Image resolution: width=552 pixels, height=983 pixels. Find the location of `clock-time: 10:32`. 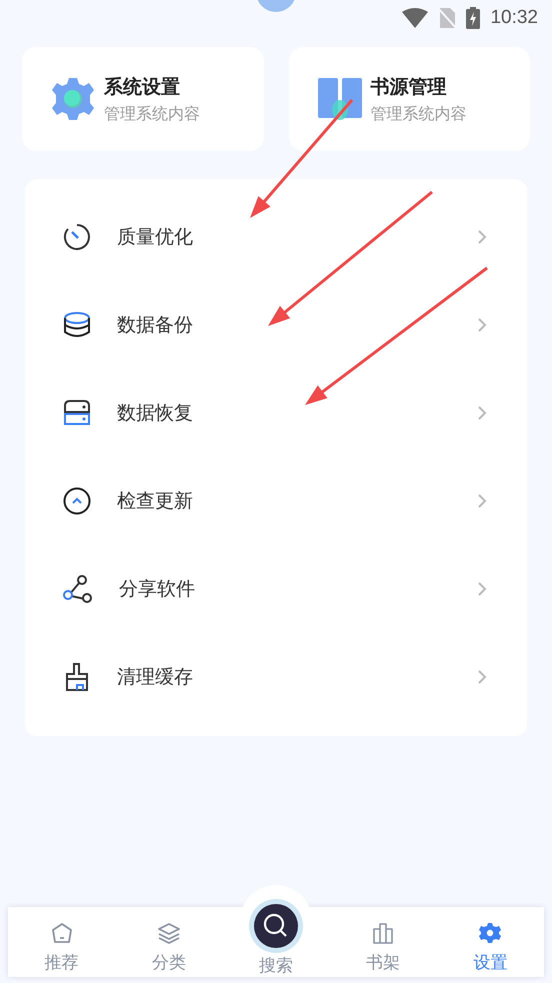

clock-time: 10:32 is located at coordinates (514, 18).